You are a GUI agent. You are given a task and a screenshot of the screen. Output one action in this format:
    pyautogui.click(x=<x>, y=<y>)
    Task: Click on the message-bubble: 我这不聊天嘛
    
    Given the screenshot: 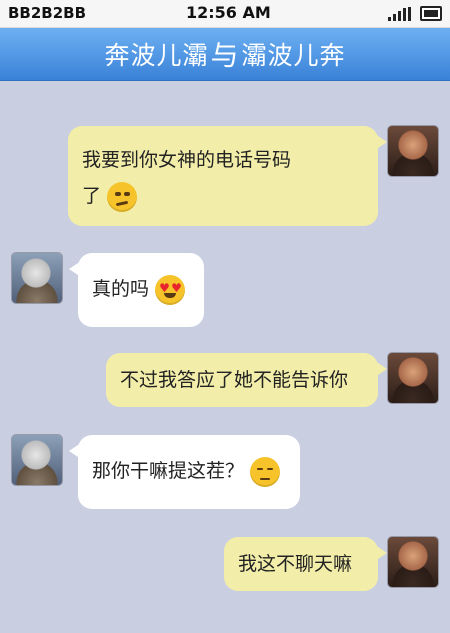 What is the action you would take?
    pyautogui.click(x=305, y=564)
    